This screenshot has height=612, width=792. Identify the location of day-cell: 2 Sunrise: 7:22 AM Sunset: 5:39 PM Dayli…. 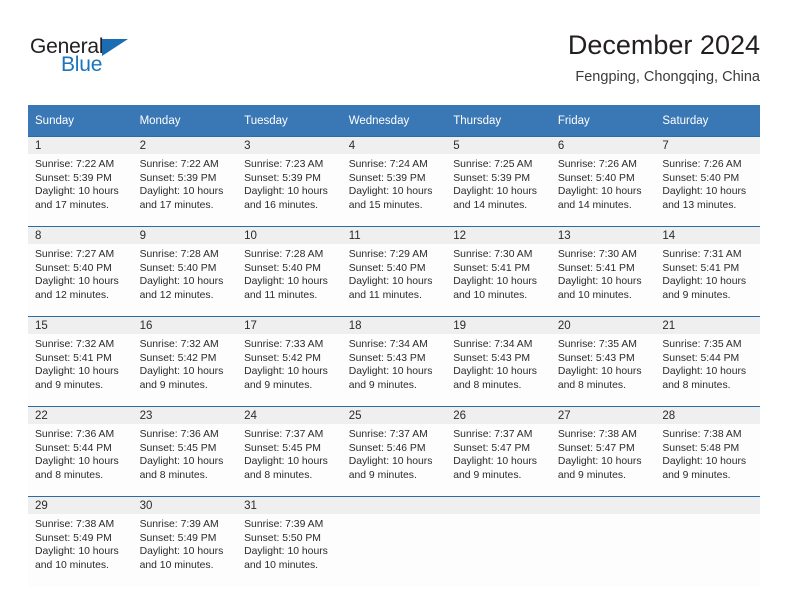
(185, 181).